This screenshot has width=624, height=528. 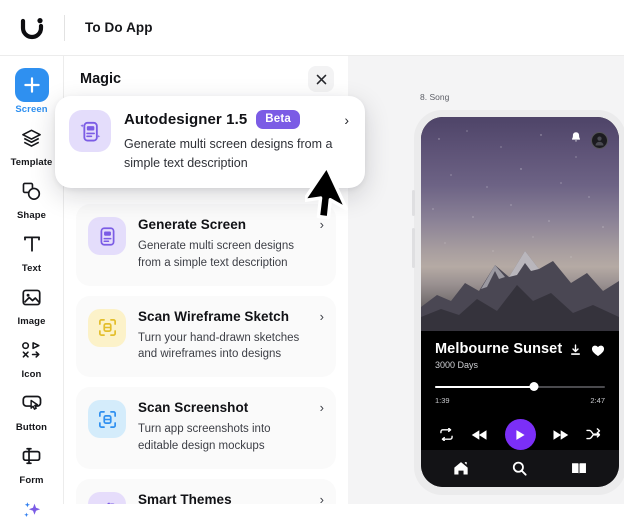 What do you see at coordinates (499, 349) in the screenshot?
I see `song-title: Melbourne Sunset` at bounding box center [499, 349].